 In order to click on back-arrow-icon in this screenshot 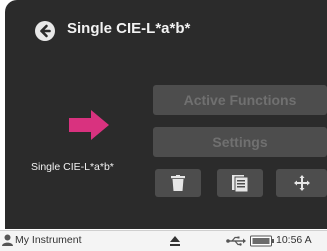, I will do `click(45, 31)`.